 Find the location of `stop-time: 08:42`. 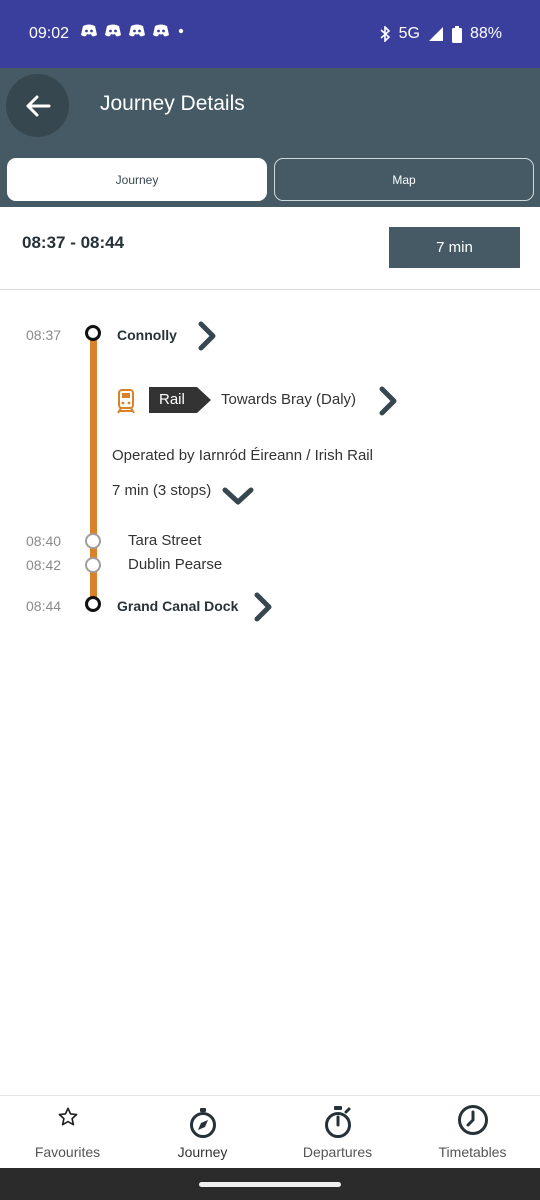

stop-time: 08:42 is located at coordinates (44, 565).